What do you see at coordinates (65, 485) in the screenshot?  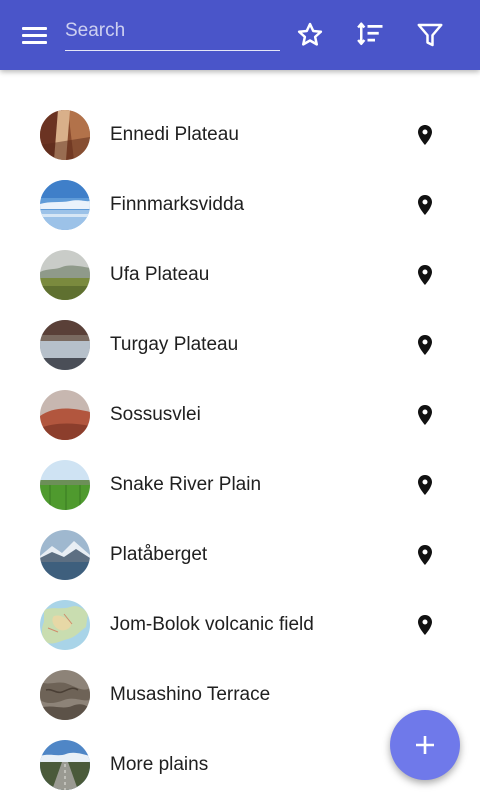 I see `green-field-image` at bounding box center [65, 485].